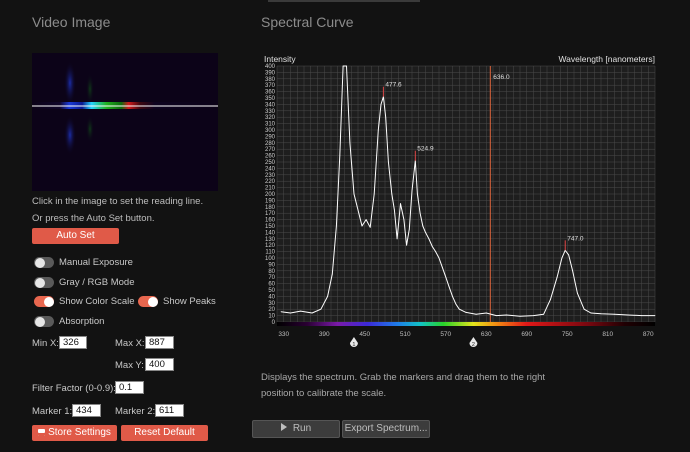 The image size is (690, 452). Describe the element at coordinates (129, 387) in the screenshot. I see `filter-factor-field` at that location.